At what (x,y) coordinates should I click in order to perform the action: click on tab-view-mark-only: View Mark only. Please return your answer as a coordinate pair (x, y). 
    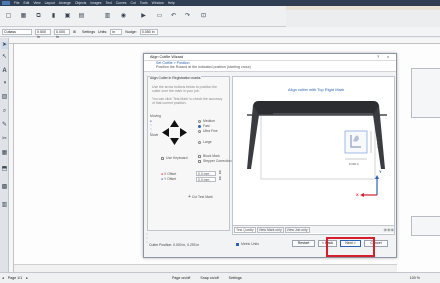
    Looking at the image, I should click on (270, 229).